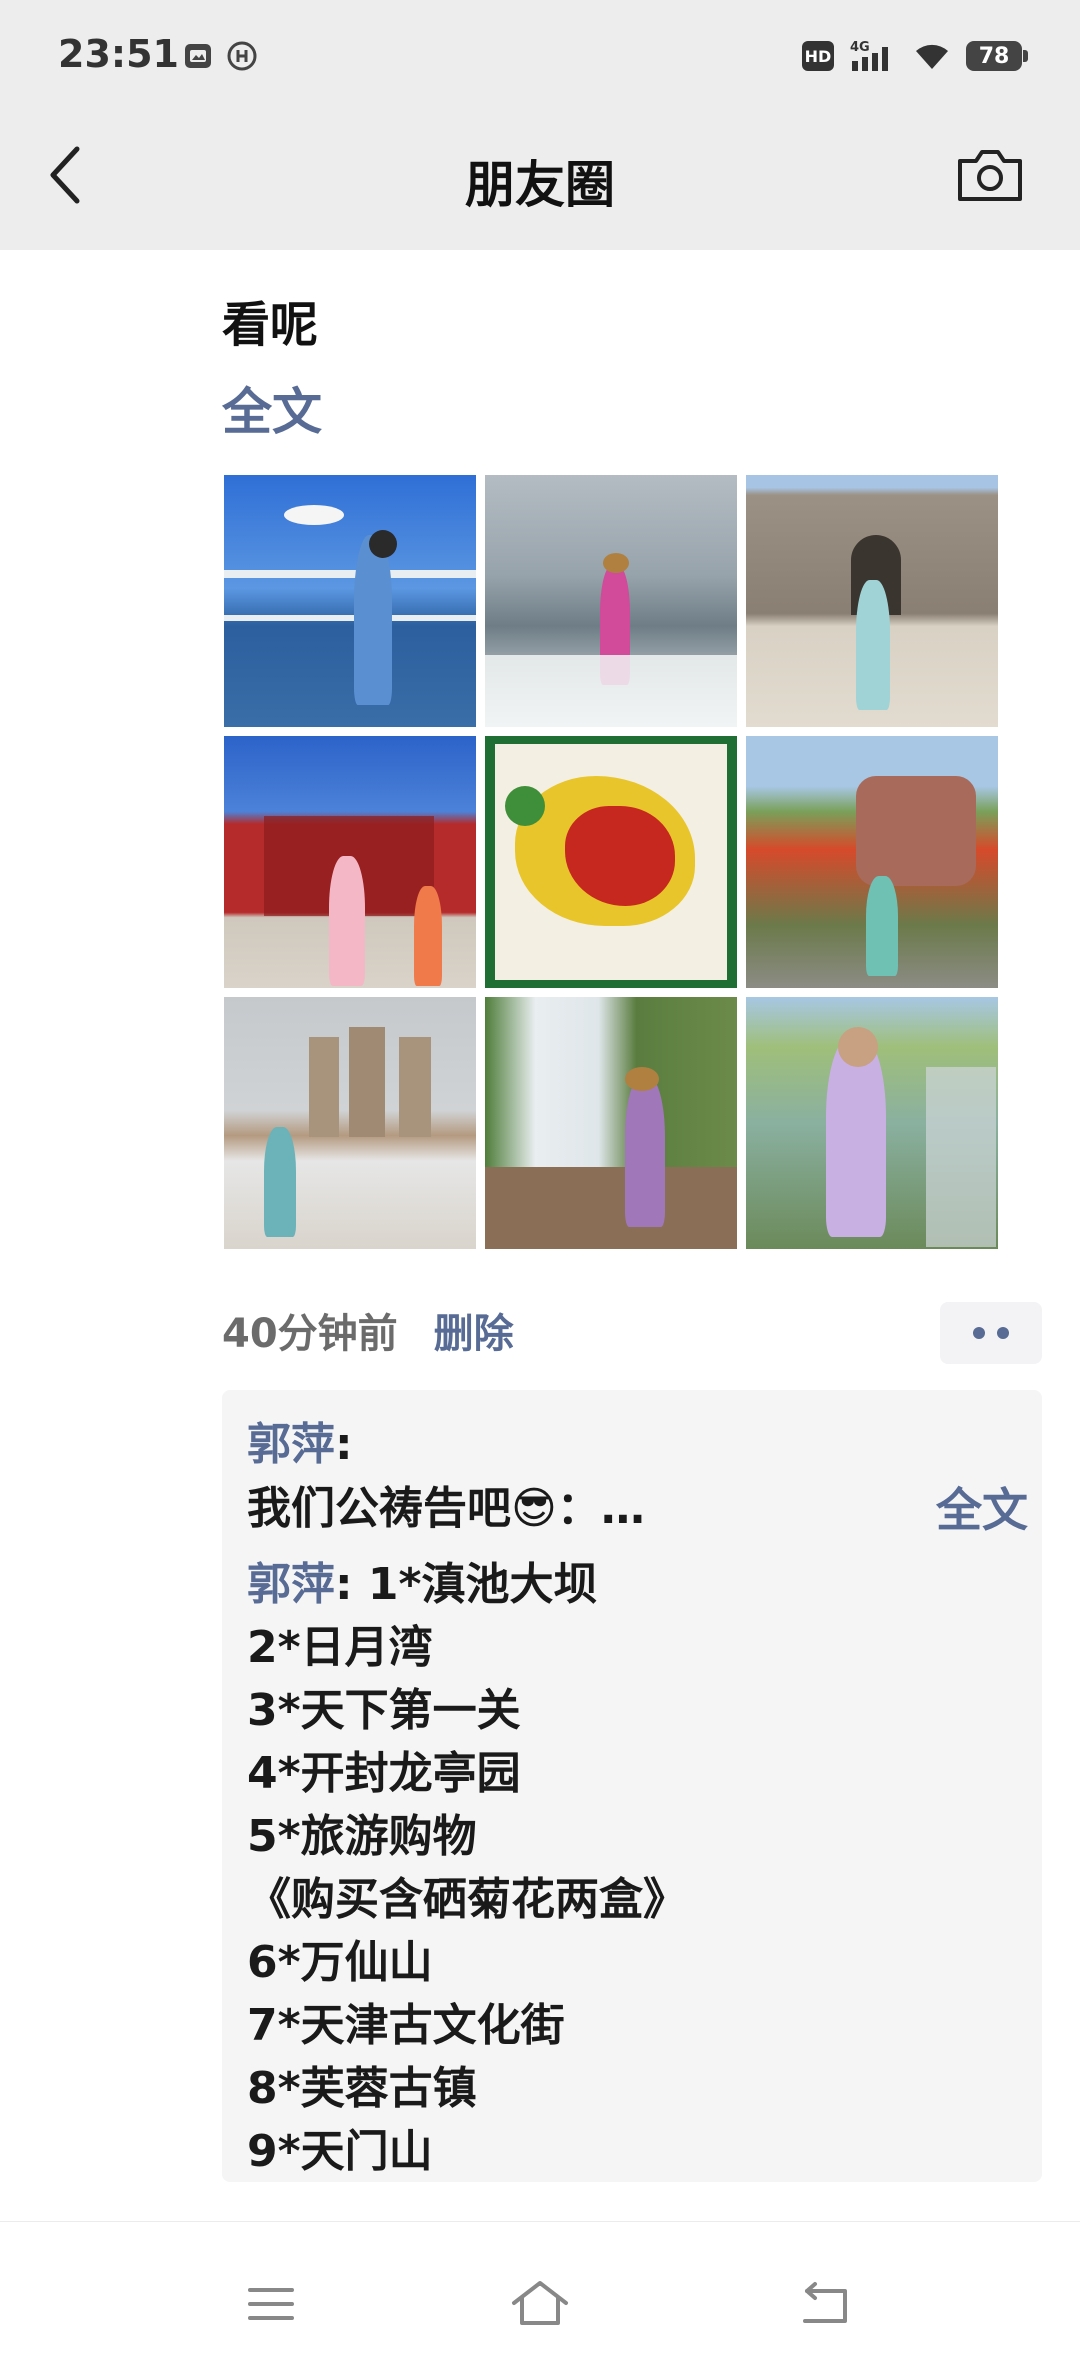 Image resolution: width=1080 pixels, height=2376 pixels. What do you see at coordinates (242, 56) in the screenshot?
I see `info-notification-icon` at bounding box center [242, 56].